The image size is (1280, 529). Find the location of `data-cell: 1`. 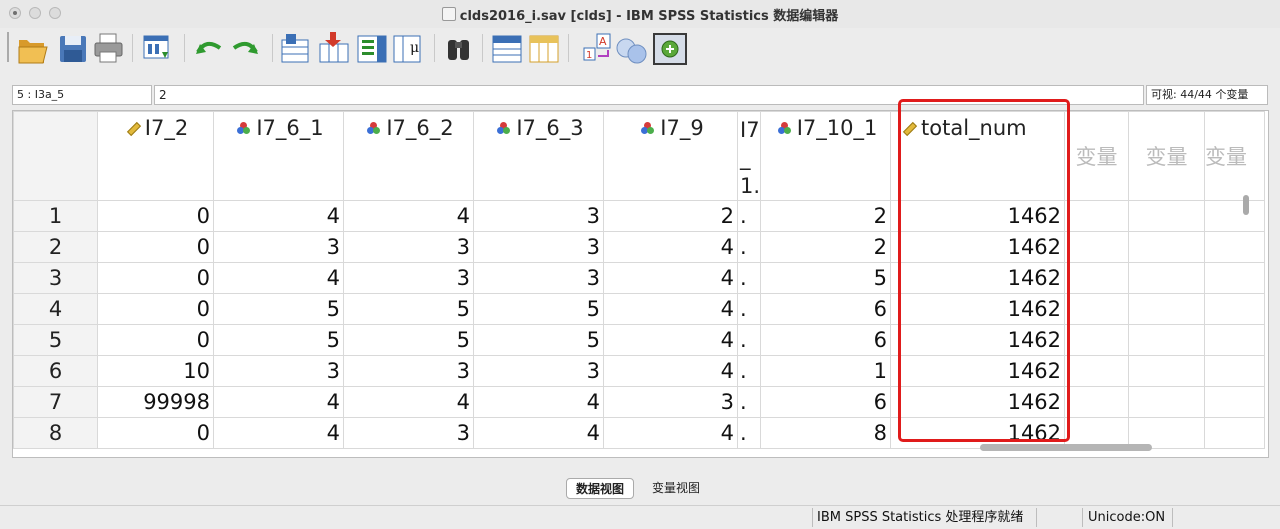

data-cell: 1 is located at coordinates (826, 371).